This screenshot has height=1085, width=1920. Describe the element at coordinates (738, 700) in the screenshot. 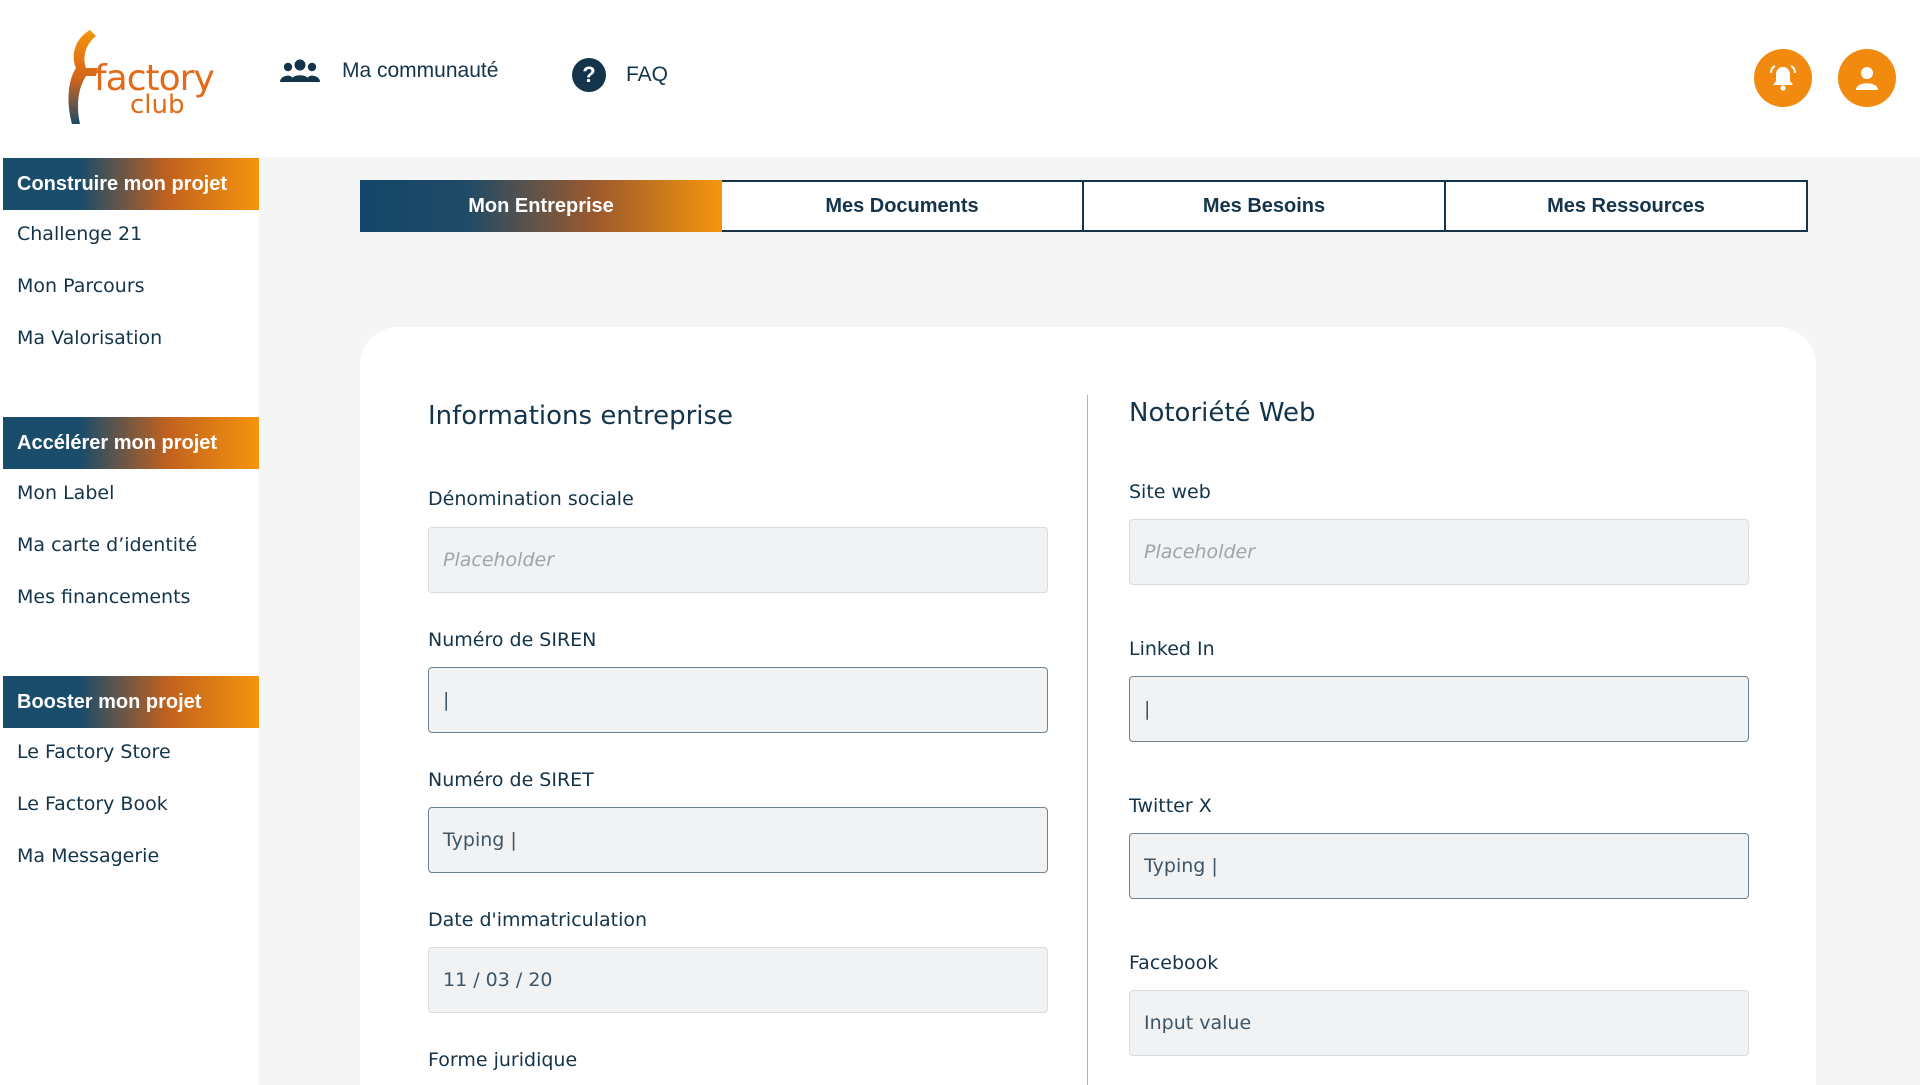

I see `siren-input: |` at that location.